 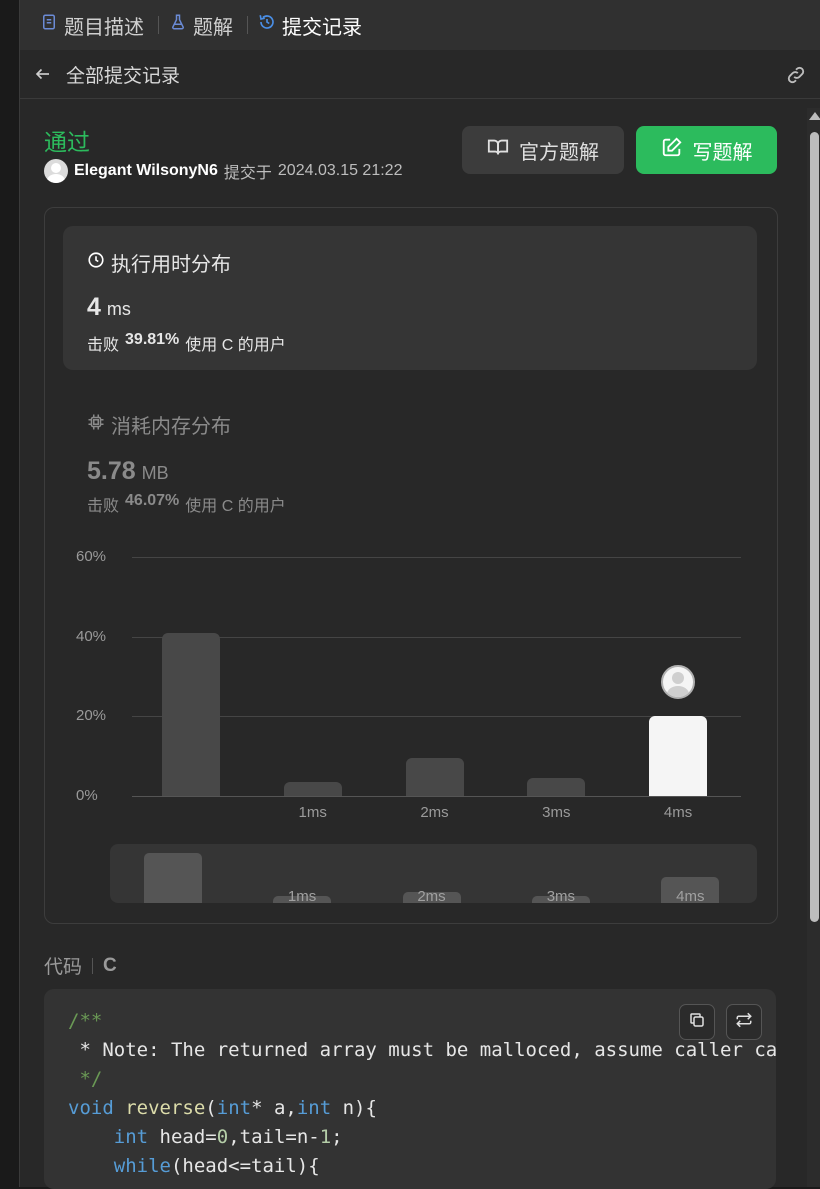 I want to click on x-tick-label: 4ms, so click(x=678, y=812).